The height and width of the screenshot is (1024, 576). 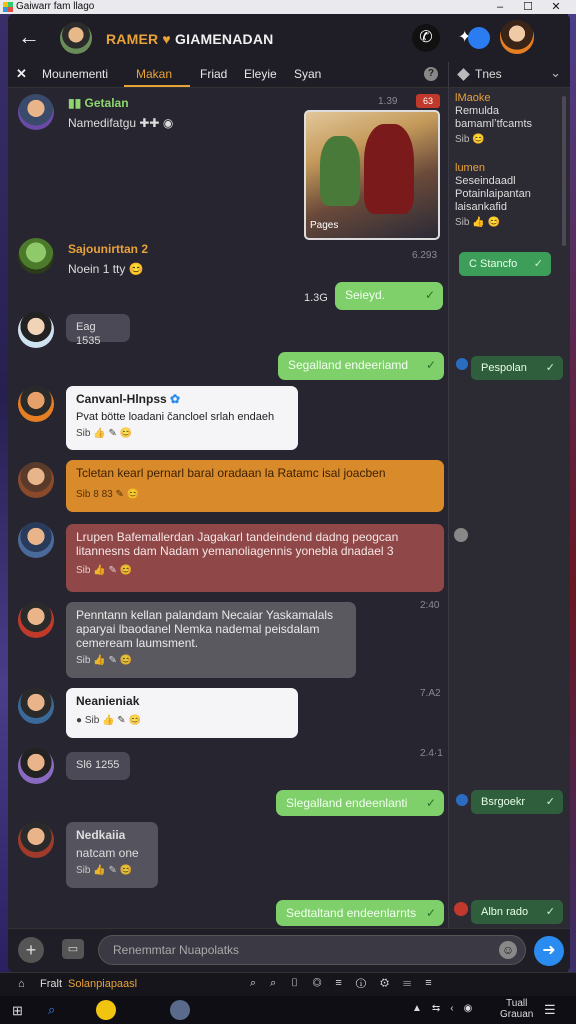 What do you see at coordinates (157, 86) in the screenshot?
I see `active-tab-underline` at bounding box center [157, 86].